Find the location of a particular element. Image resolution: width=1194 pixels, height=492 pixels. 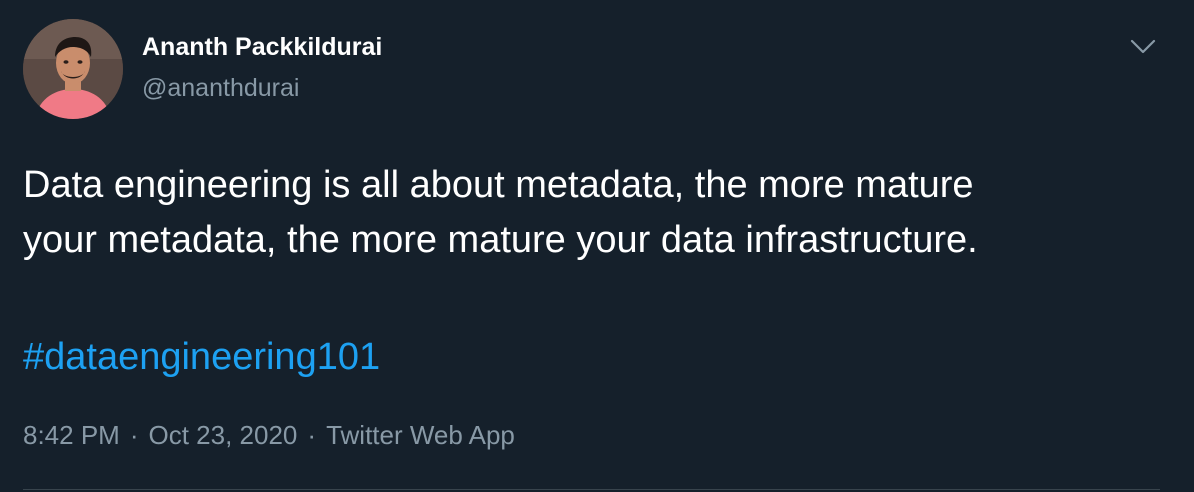

avatar is located at coordinates (73, 69).